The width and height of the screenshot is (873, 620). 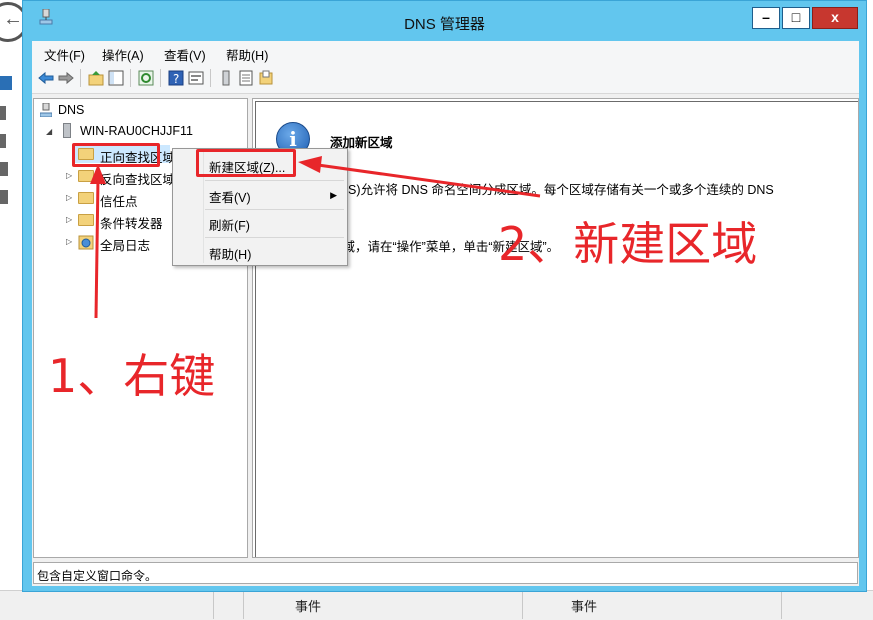 What do you see at coordinates (333, 195) in the screenshot?
I see `submenu-arrow-icon: ▶` at bounding box center [333, 195].